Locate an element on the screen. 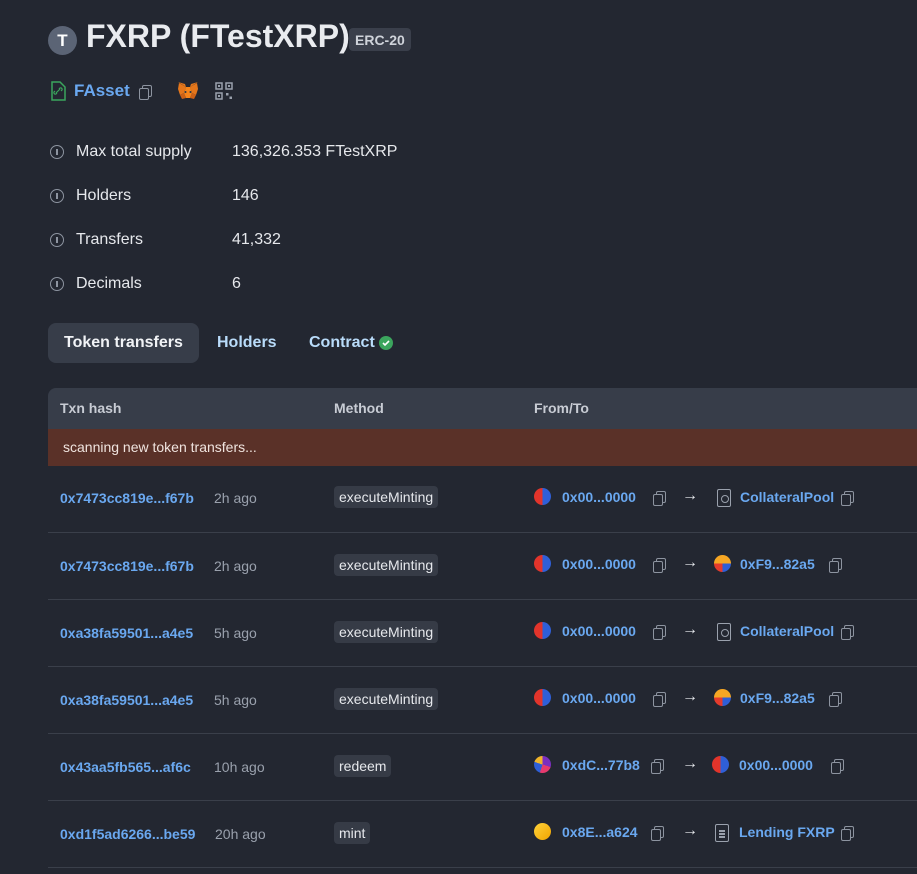 This screenshot has height=874, width=917. tab-holders: Holders is located at coordinates (247, 343).